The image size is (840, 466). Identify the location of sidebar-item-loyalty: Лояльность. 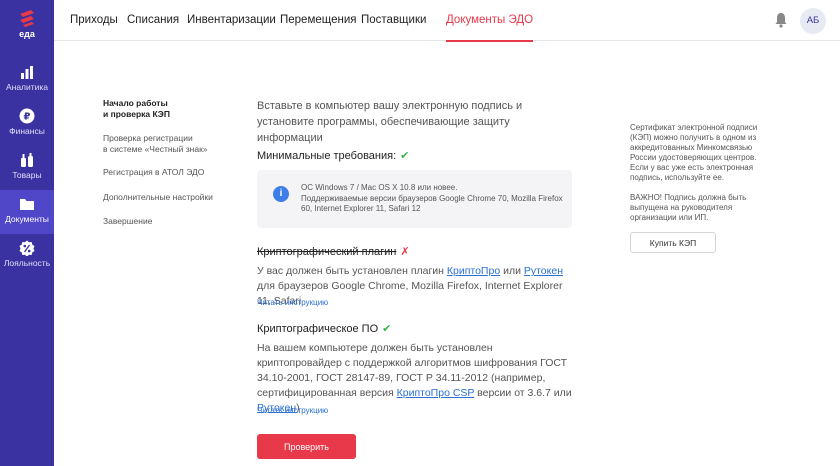
(27, 256).